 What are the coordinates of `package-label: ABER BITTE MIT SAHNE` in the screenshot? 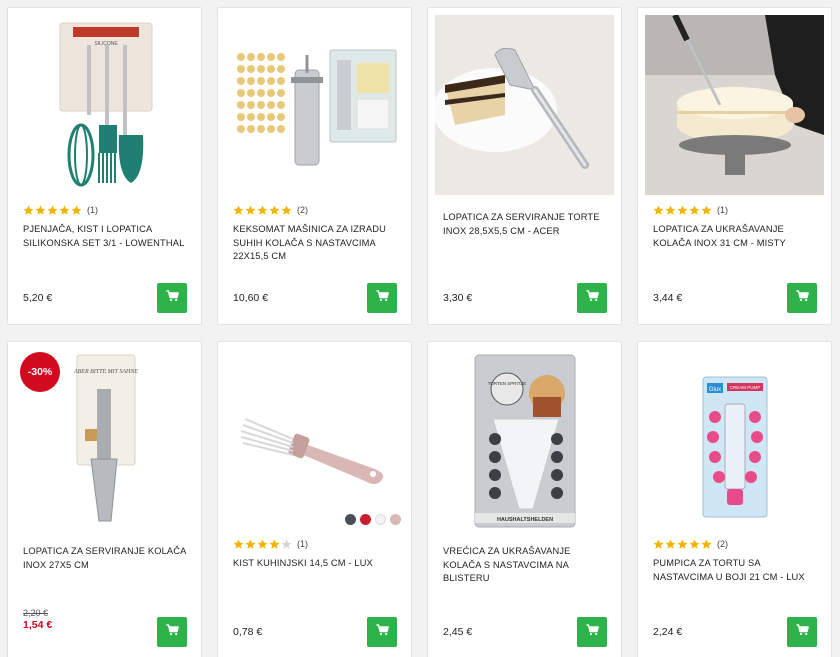 It's located at (105, 372).